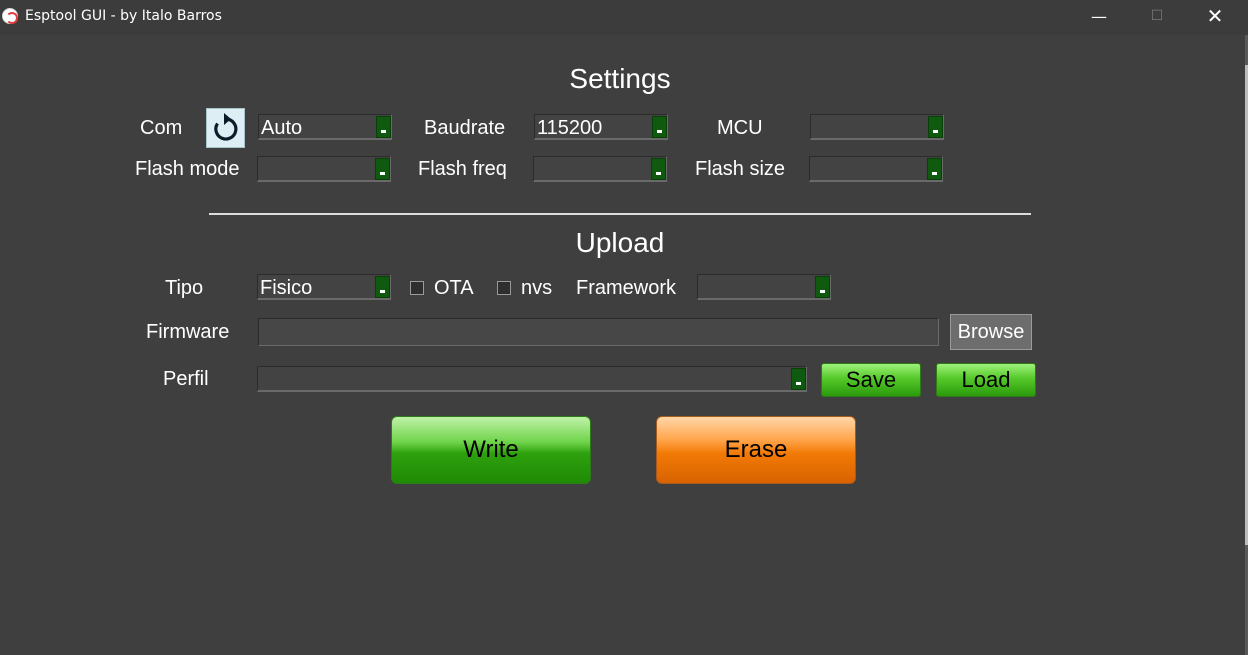 The height and width of the screenshot is (655, 1248). Describe the element at coordinates (1157, 17) in the screenshot. I see `maximize-button: ☐` at that location.